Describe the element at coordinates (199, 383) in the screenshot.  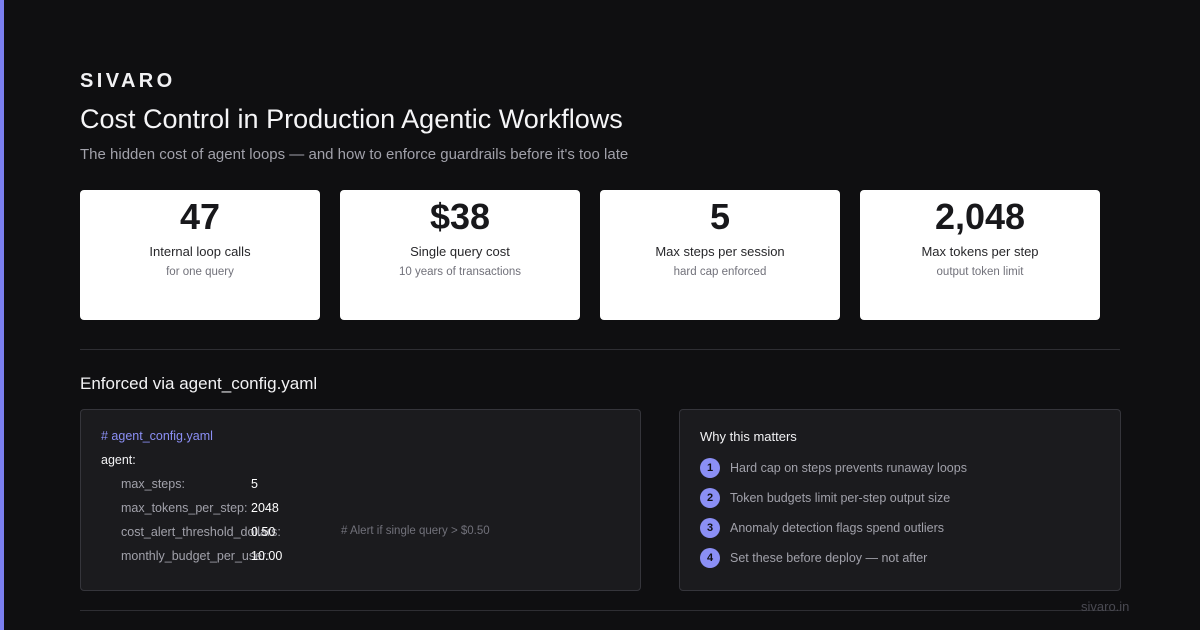
I see `section-title: Enforced via agent_config.yaml` at that location.